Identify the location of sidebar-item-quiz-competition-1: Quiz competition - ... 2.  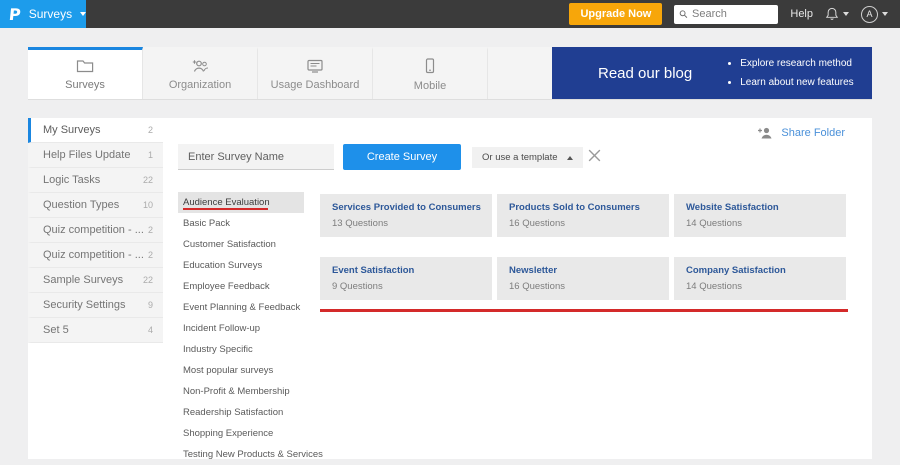
(95, 230).